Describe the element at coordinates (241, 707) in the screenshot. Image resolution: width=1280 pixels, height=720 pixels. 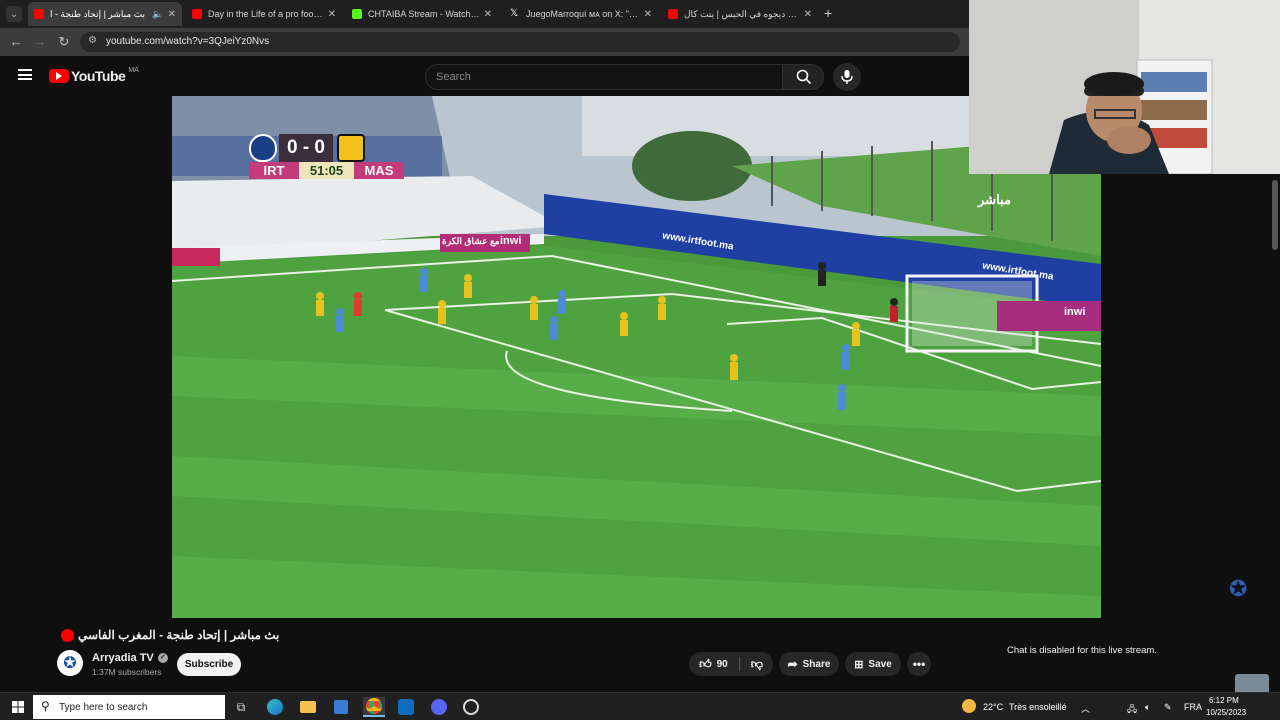
I see `task-view-icon: ⧉` at that location.